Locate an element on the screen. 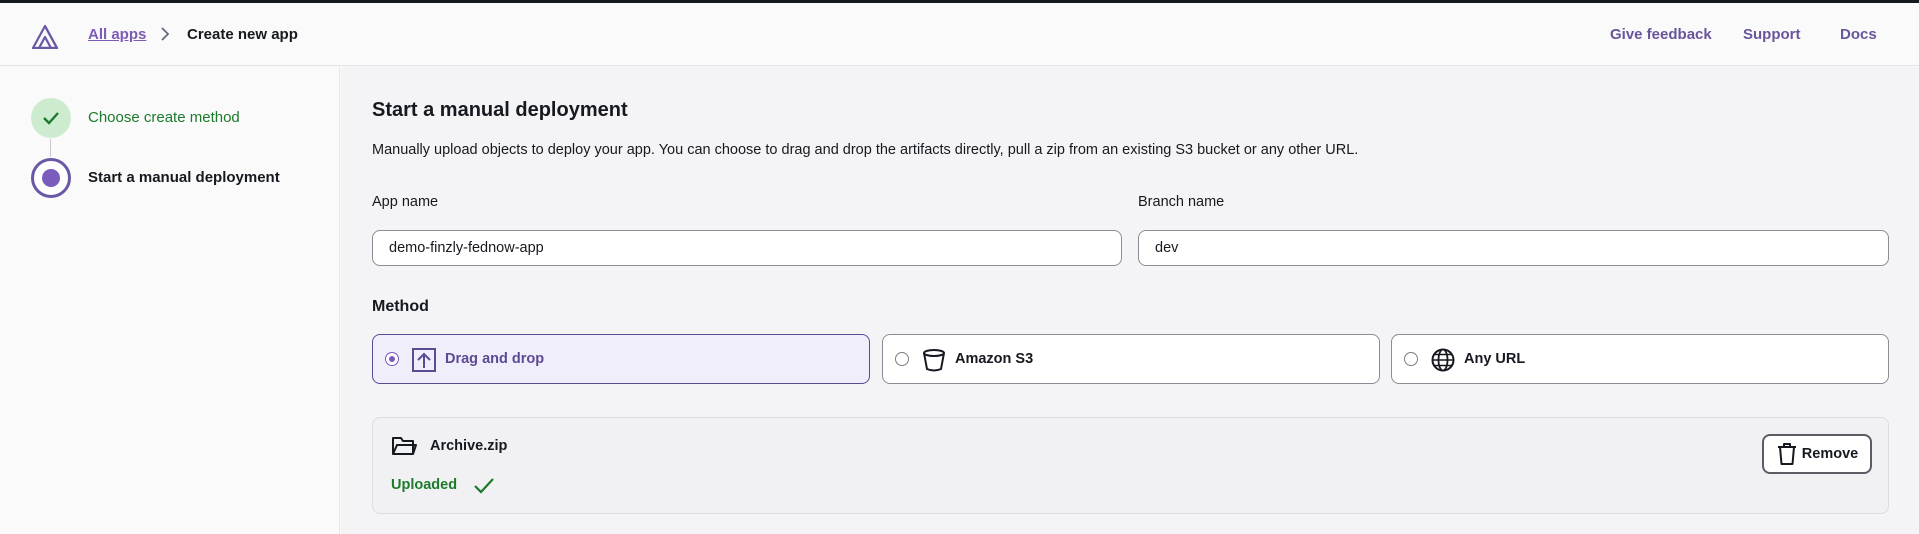  breadcrumb-current: Create new app is located at coordinates (242, 34).